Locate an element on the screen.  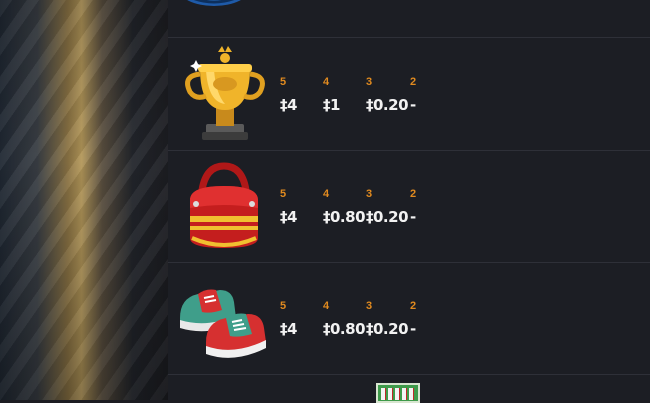
bowling-ball-icon is located at coordinates (214, 3).